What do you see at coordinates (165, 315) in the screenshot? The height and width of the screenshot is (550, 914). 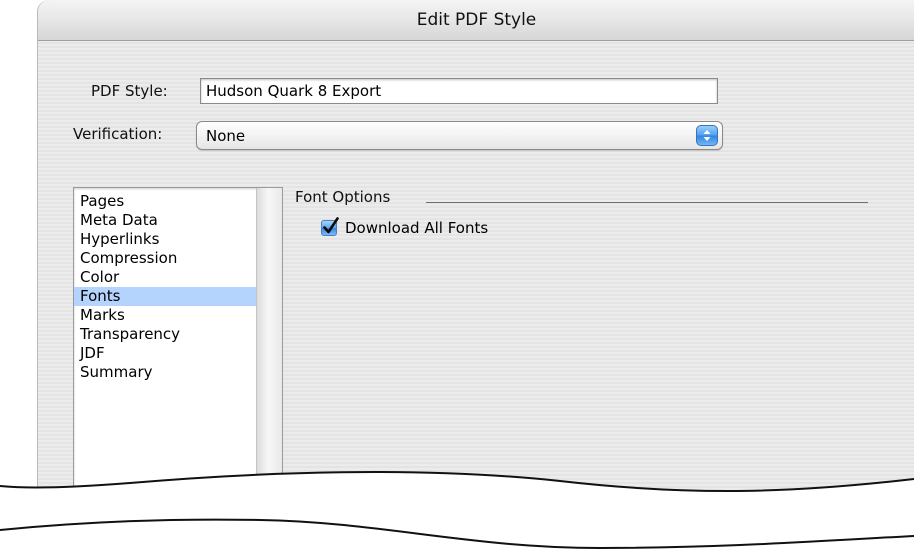 I see `category-item-marks: Marks` at bounding box center [165, 315].